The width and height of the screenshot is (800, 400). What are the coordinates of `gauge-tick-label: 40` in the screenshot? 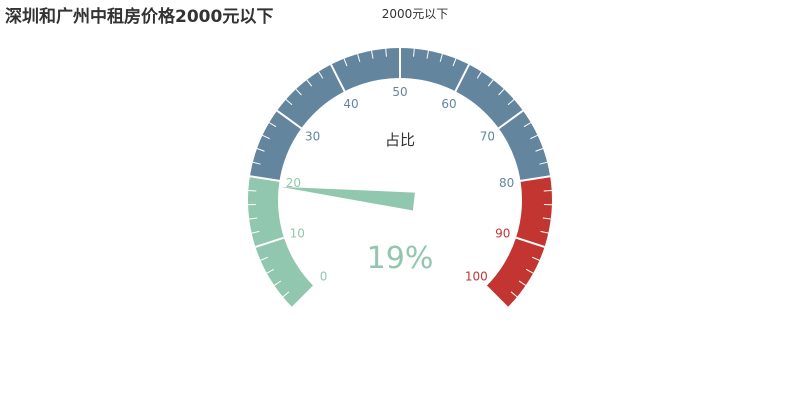 It's located at (350, 104).